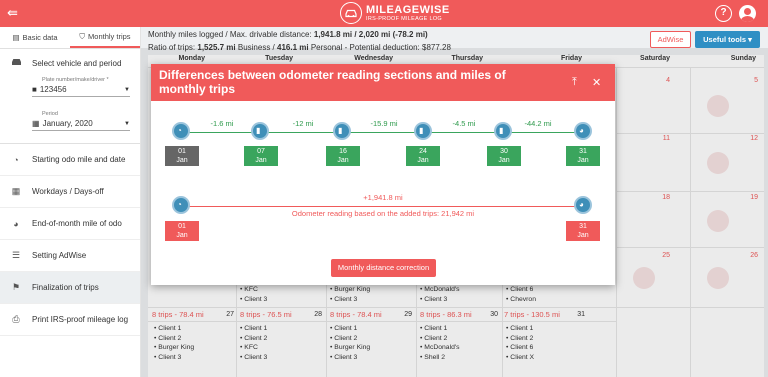 The width and height of the screenshot is (768, 377). Describe the element at coordinates (538, 123) in the screenshot. I see `section-difference: -44.2 mi` at that location.